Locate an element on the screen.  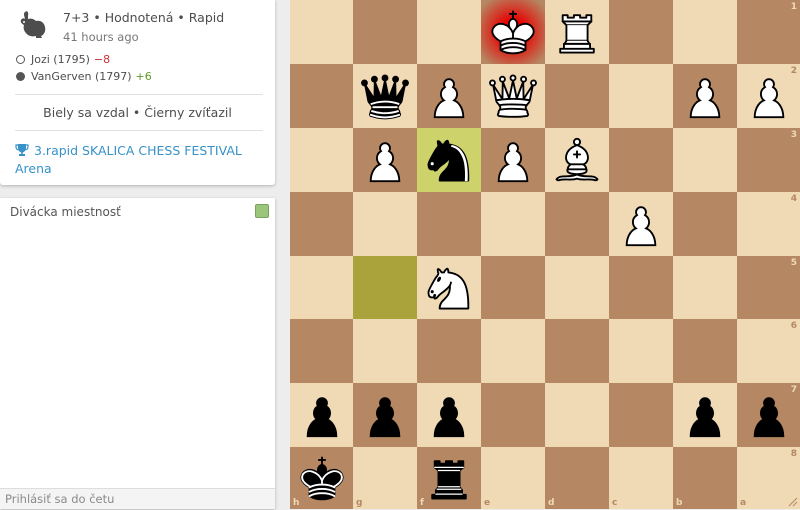
black-player-name: VanGerven (1797) is located at coordinates (81, 76).